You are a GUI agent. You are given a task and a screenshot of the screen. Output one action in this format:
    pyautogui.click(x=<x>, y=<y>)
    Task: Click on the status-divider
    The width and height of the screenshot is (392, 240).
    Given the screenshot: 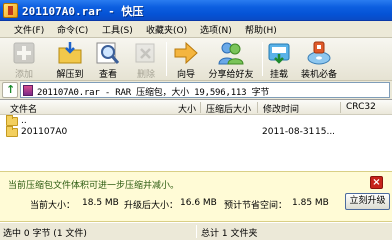 What is the action you would take?
    pyautogui.click(x=196, y=231)
    